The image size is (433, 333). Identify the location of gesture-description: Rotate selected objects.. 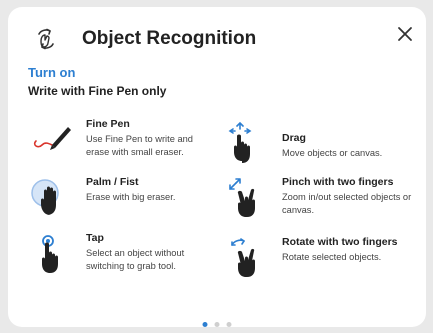
(332, 257).